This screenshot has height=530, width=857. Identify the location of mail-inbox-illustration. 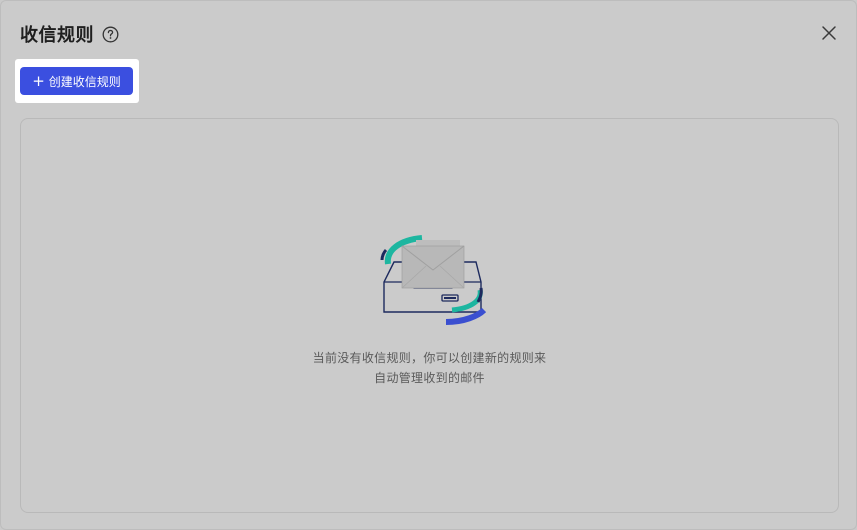
(433, 282).